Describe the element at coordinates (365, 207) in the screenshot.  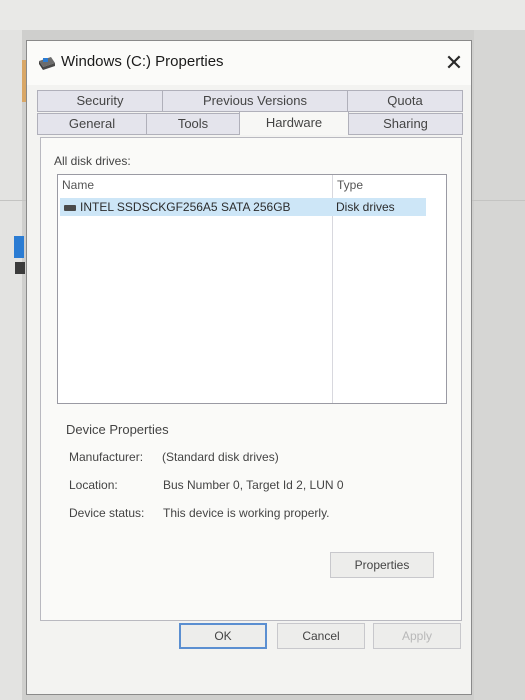
I see `drive-type: Disk drives` at that location.